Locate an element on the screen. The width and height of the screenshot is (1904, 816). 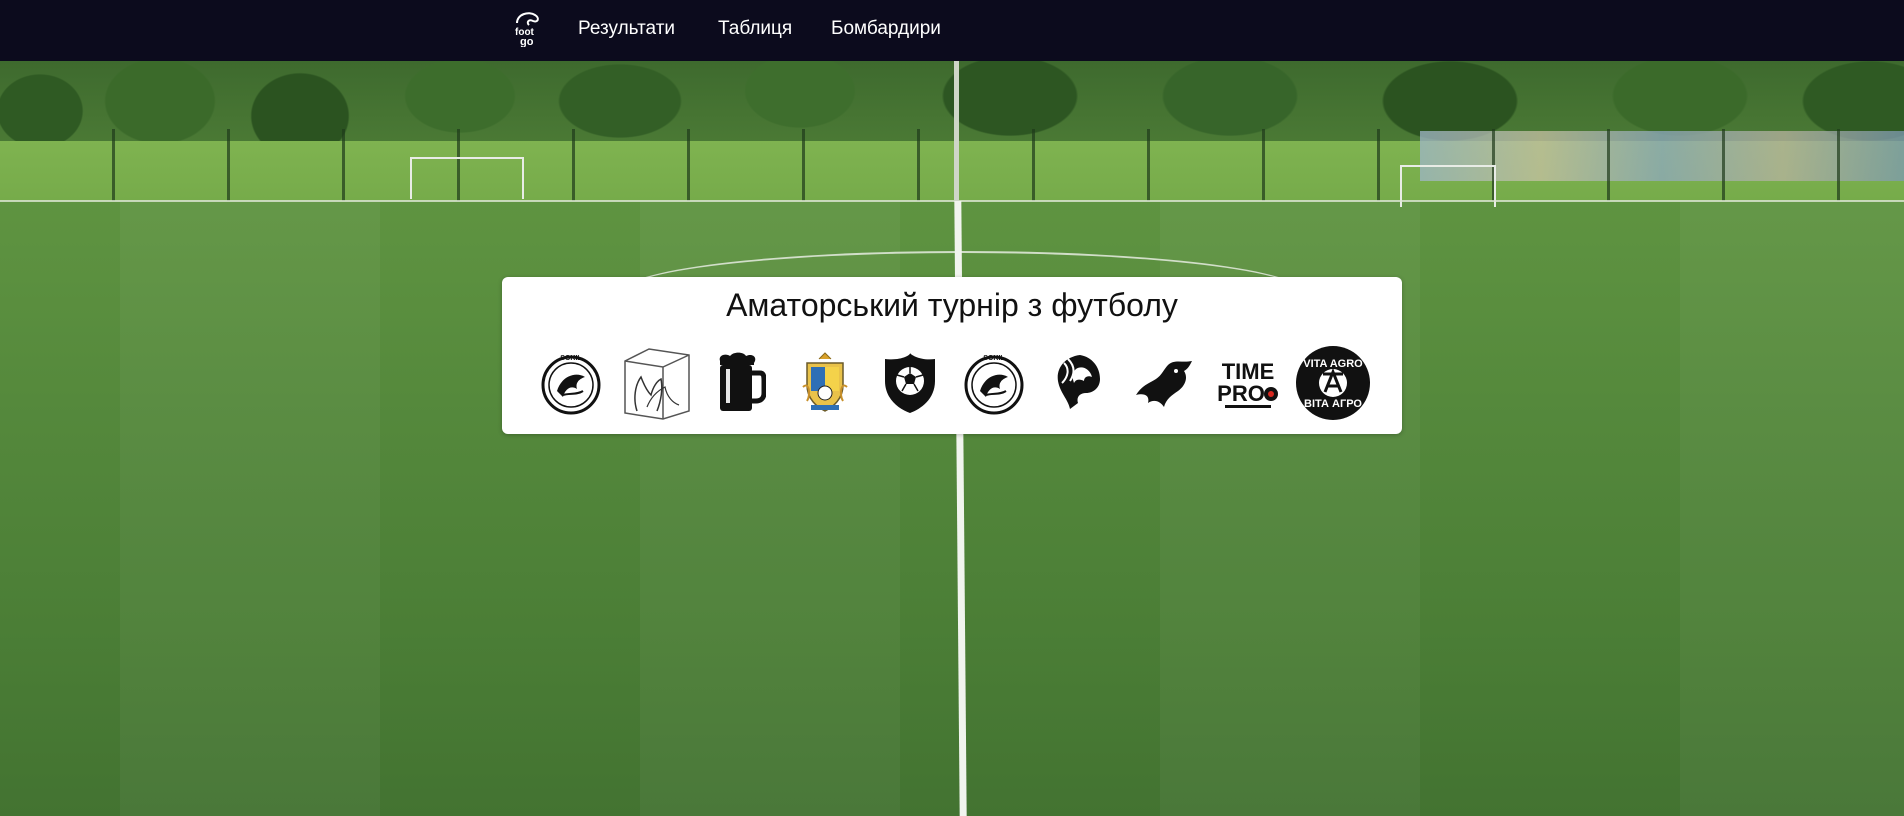
team-logo-crest is located at coordinates (825, 383).